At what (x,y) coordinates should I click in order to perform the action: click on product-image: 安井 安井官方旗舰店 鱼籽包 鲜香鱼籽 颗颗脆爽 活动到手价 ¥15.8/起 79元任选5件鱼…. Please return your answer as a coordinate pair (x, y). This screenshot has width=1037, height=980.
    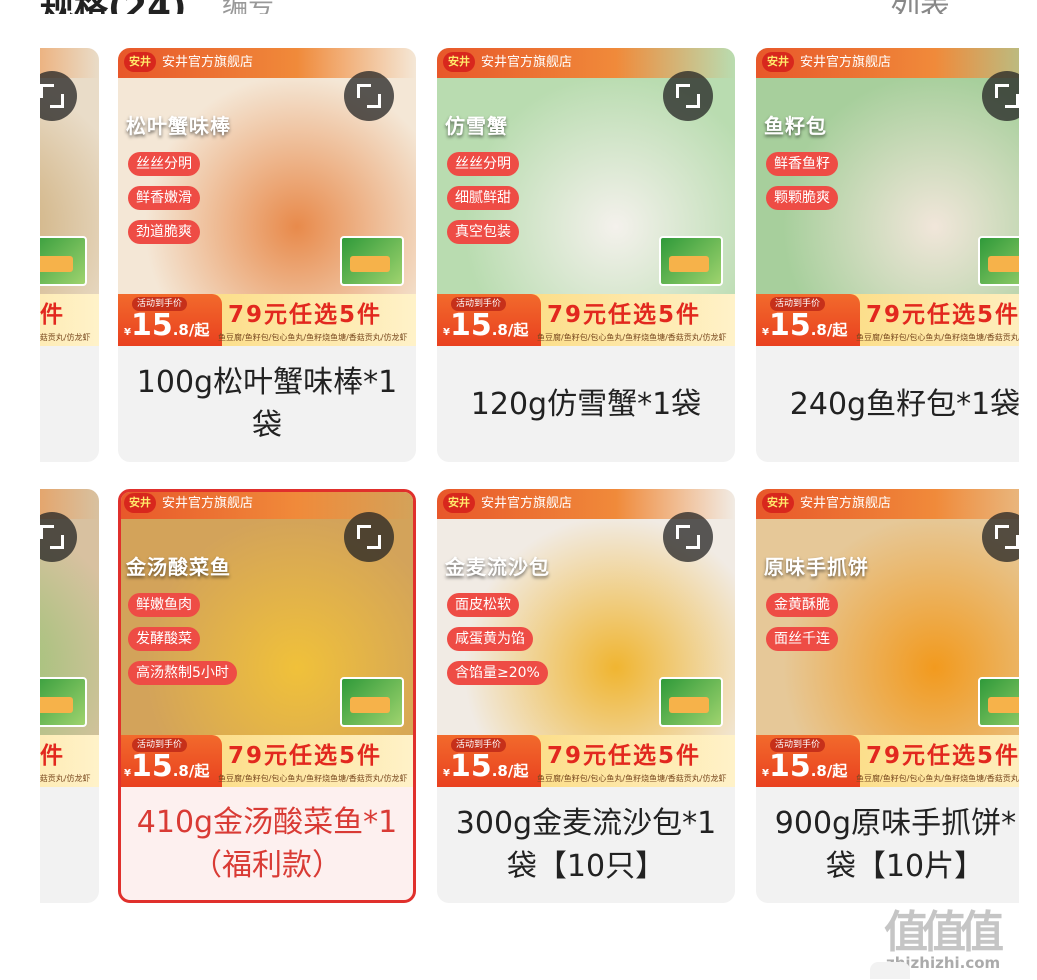
    Looking at the image, I should click on (887, 197).